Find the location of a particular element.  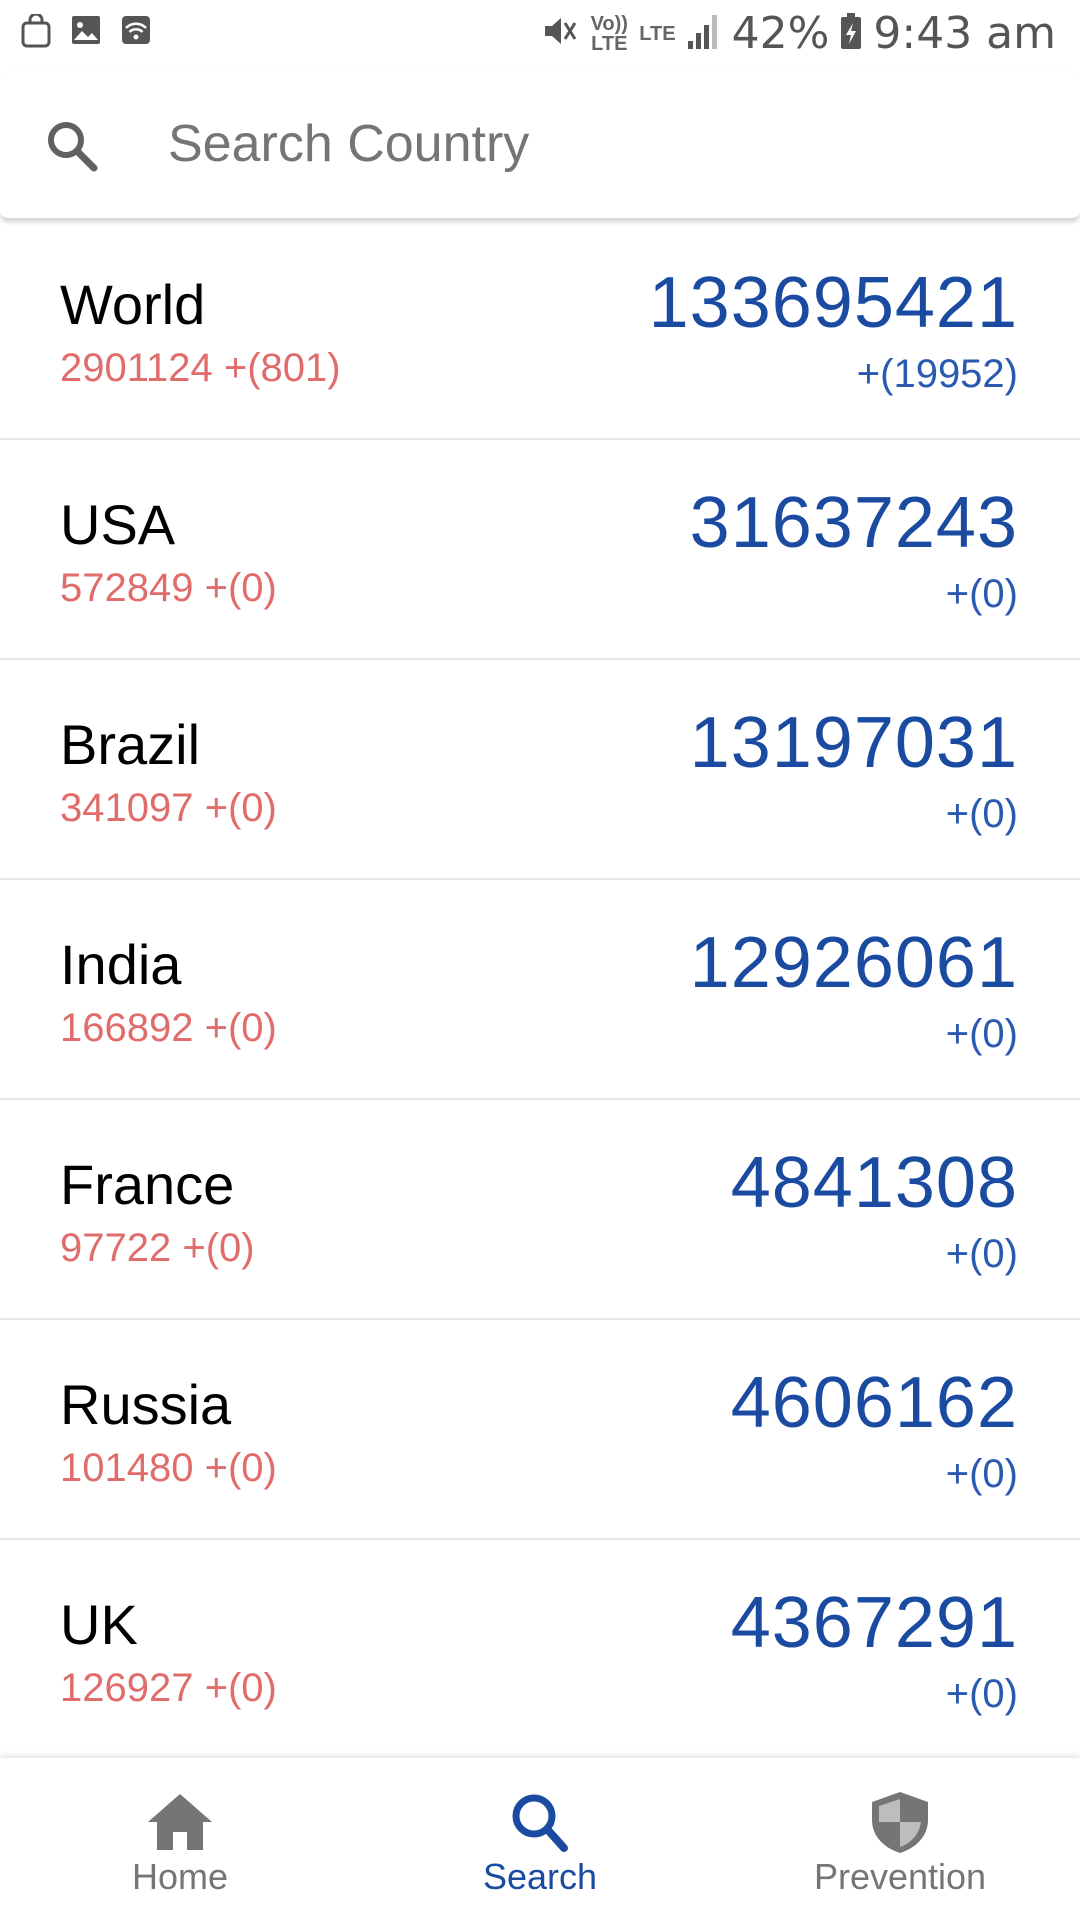

total-cases: 133695421 is located at coordinates (833, 303).